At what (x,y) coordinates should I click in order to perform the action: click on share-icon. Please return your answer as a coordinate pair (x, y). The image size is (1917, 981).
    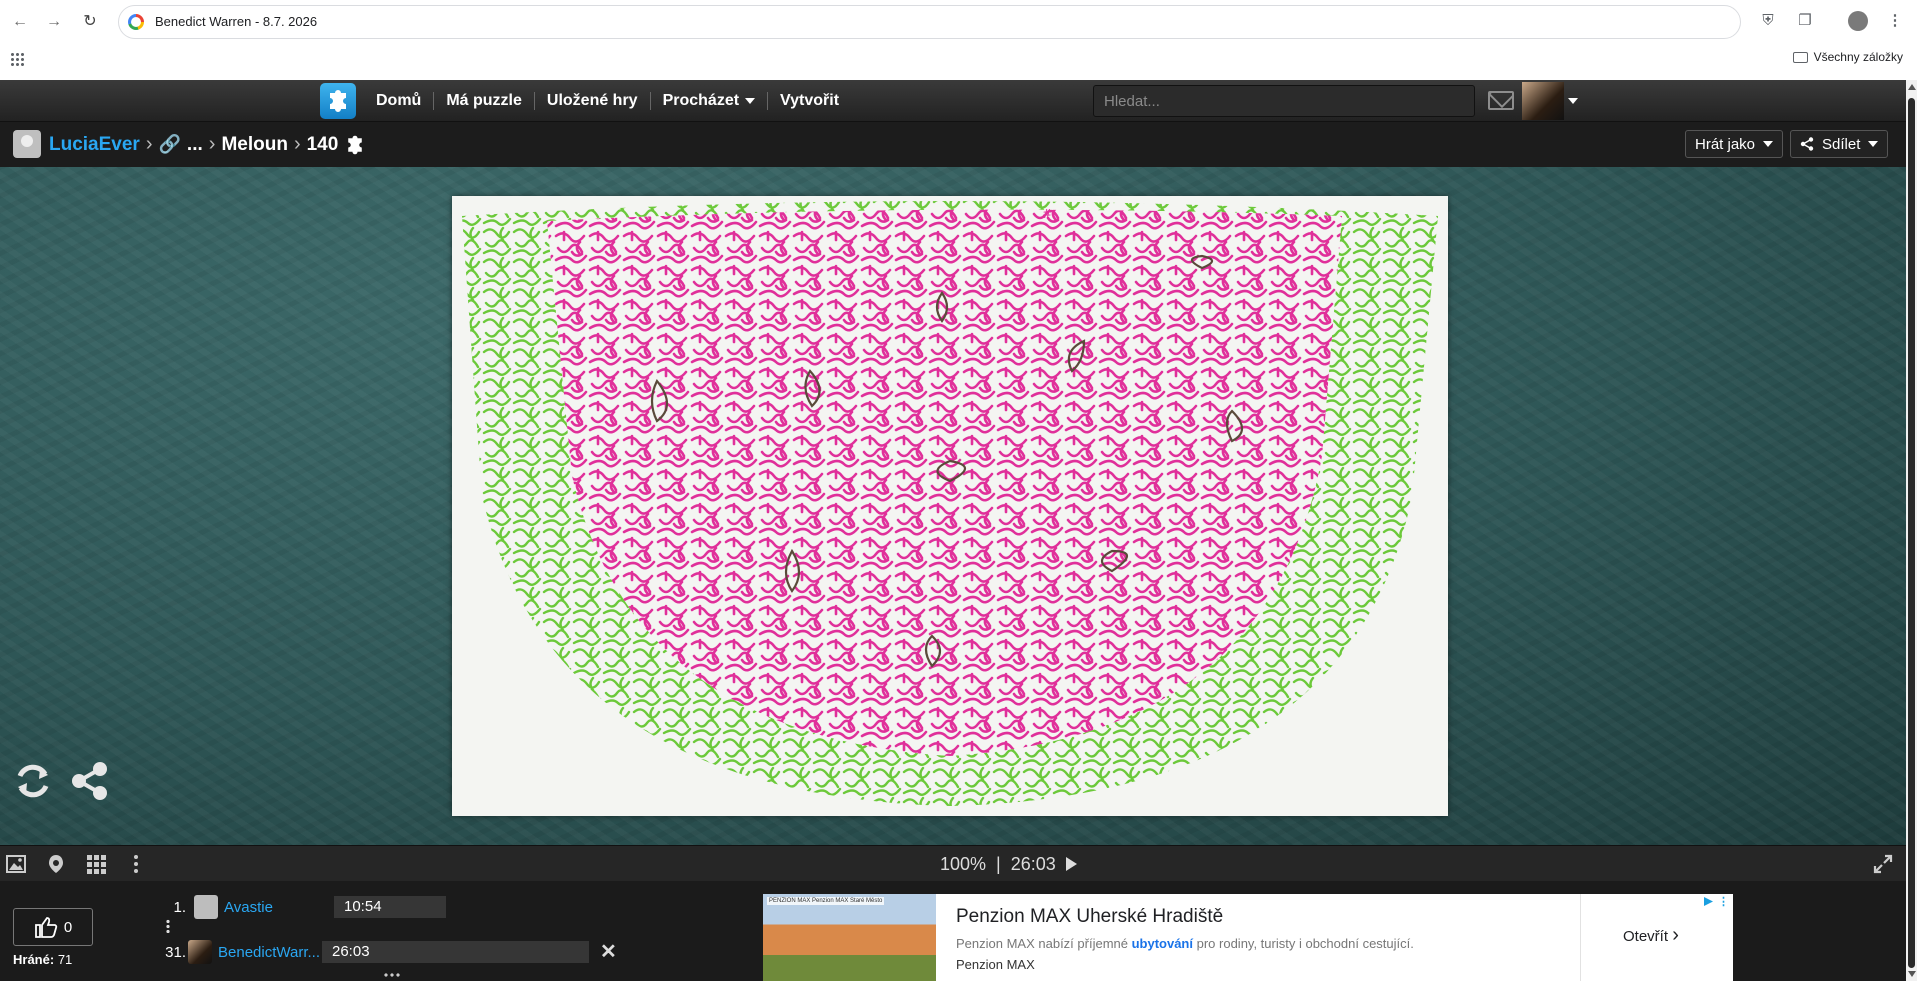
    Looking at the image, I should click on (1807, 144).